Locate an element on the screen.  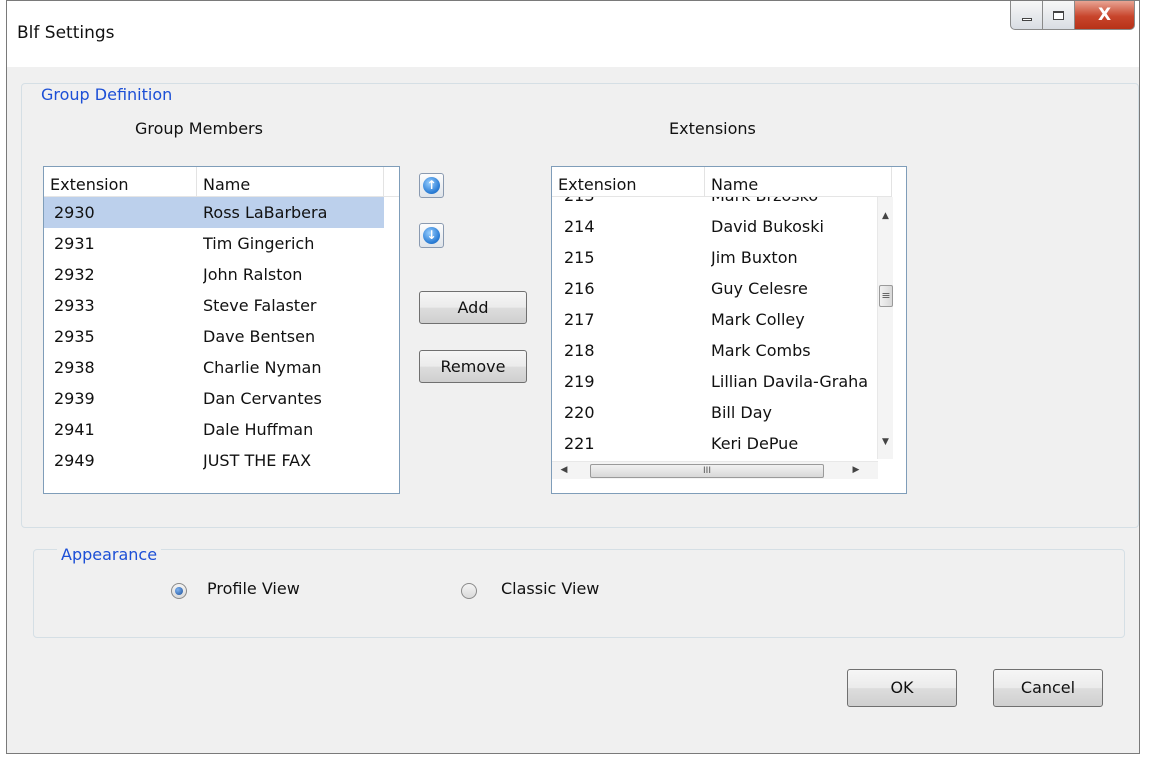
table-row: 217 Mark Colley is located at coordinates (714, 319).